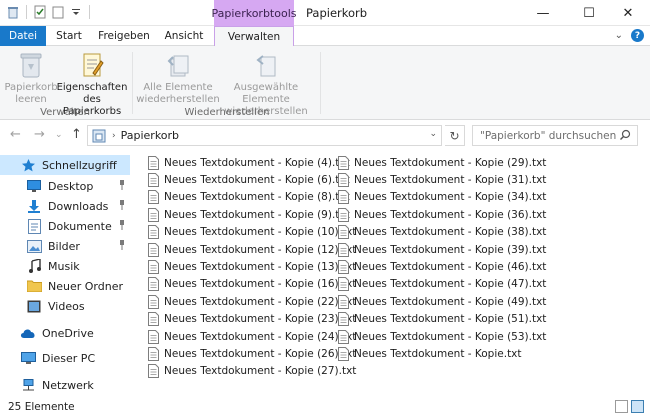 The height and width of the screenshot is (417, 650). Describe the element at coordinates (430, 353) in the screenshot. I see `file-item: Neues Textdokument - Kopie.txt` at that location.